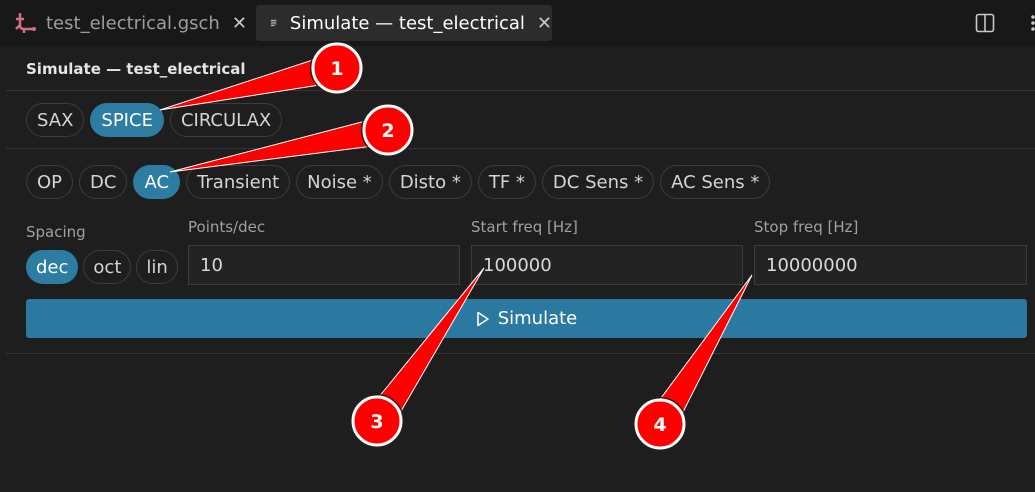 The height and width of the screenshot is (492, 1035). Describe the element at coordinates (136, 69) in the screenshot. I see `panel-title: Simulate — test_electrical` at that location.